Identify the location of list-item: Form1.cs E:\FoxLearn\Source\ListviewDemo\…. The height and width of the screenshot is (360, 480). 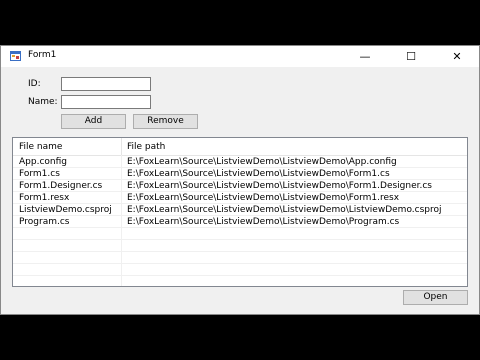
(240, 174).